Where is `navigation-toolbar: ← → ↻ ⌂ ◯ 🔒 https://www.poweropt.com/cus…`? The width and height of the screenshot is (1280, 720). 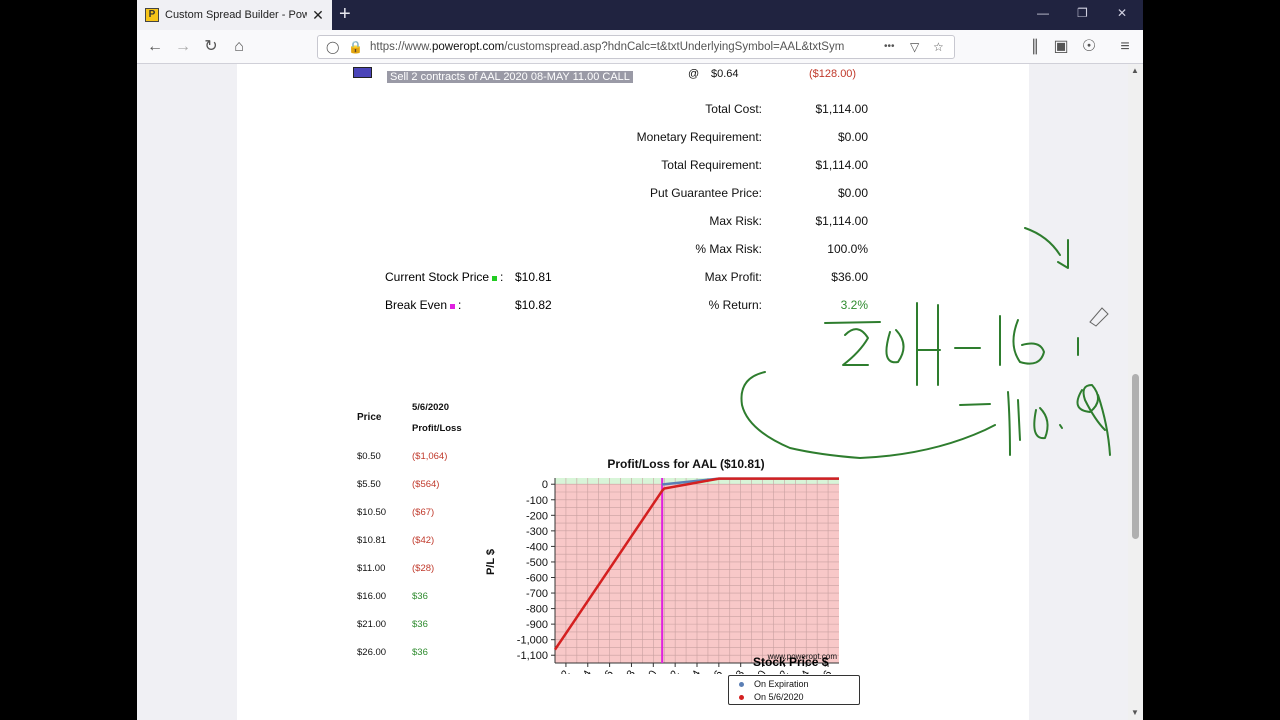 navigation-toolbar: ← → ↻ ⌂ ◯ 🔒 https://www.poweropt.com/cus… is located at coordinates (640, 47).